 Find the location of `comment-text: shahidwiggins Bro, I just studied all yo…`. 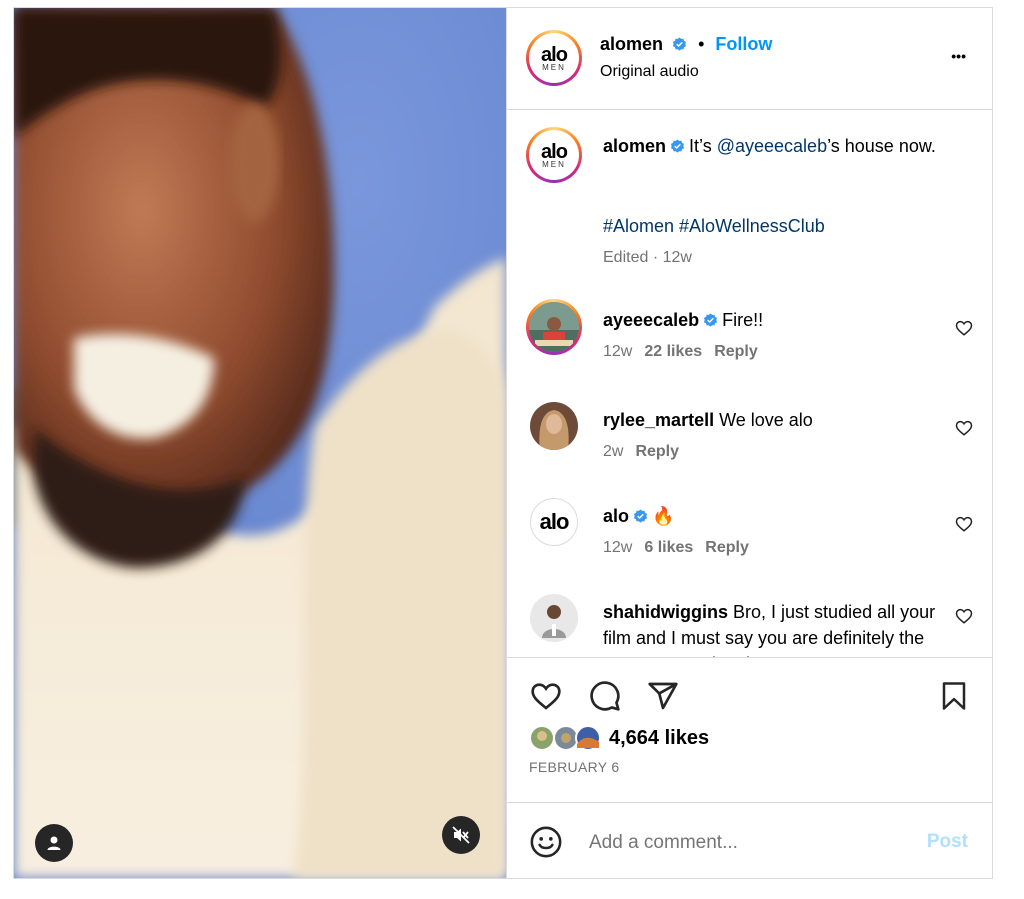

comment-text: shahidwiggins Bro, I just studied all yo… is located at coordinates (769, 629).